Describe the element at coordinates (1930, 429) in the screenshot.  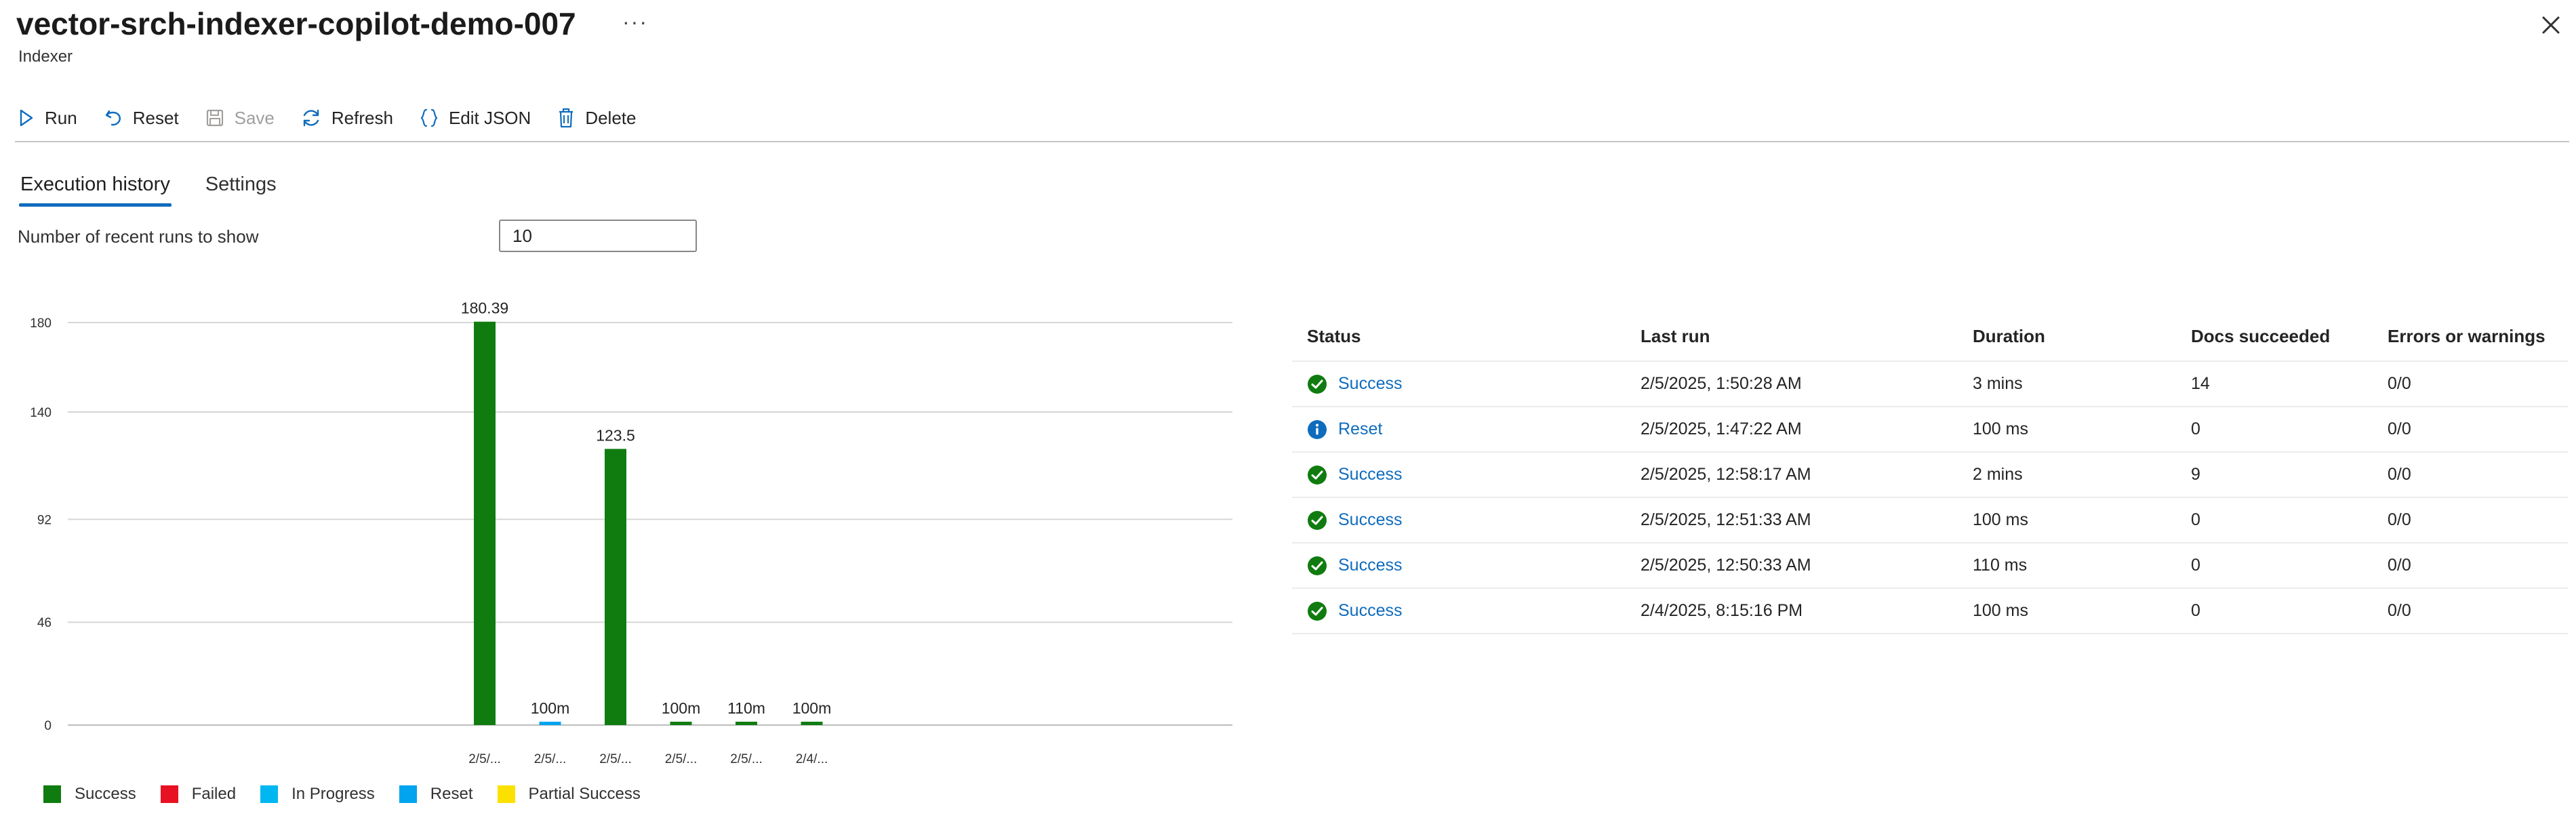
I see `table-row: Reset 2/5/2025, 1:47:22 AM 100 ms 0 0/0` at that location.